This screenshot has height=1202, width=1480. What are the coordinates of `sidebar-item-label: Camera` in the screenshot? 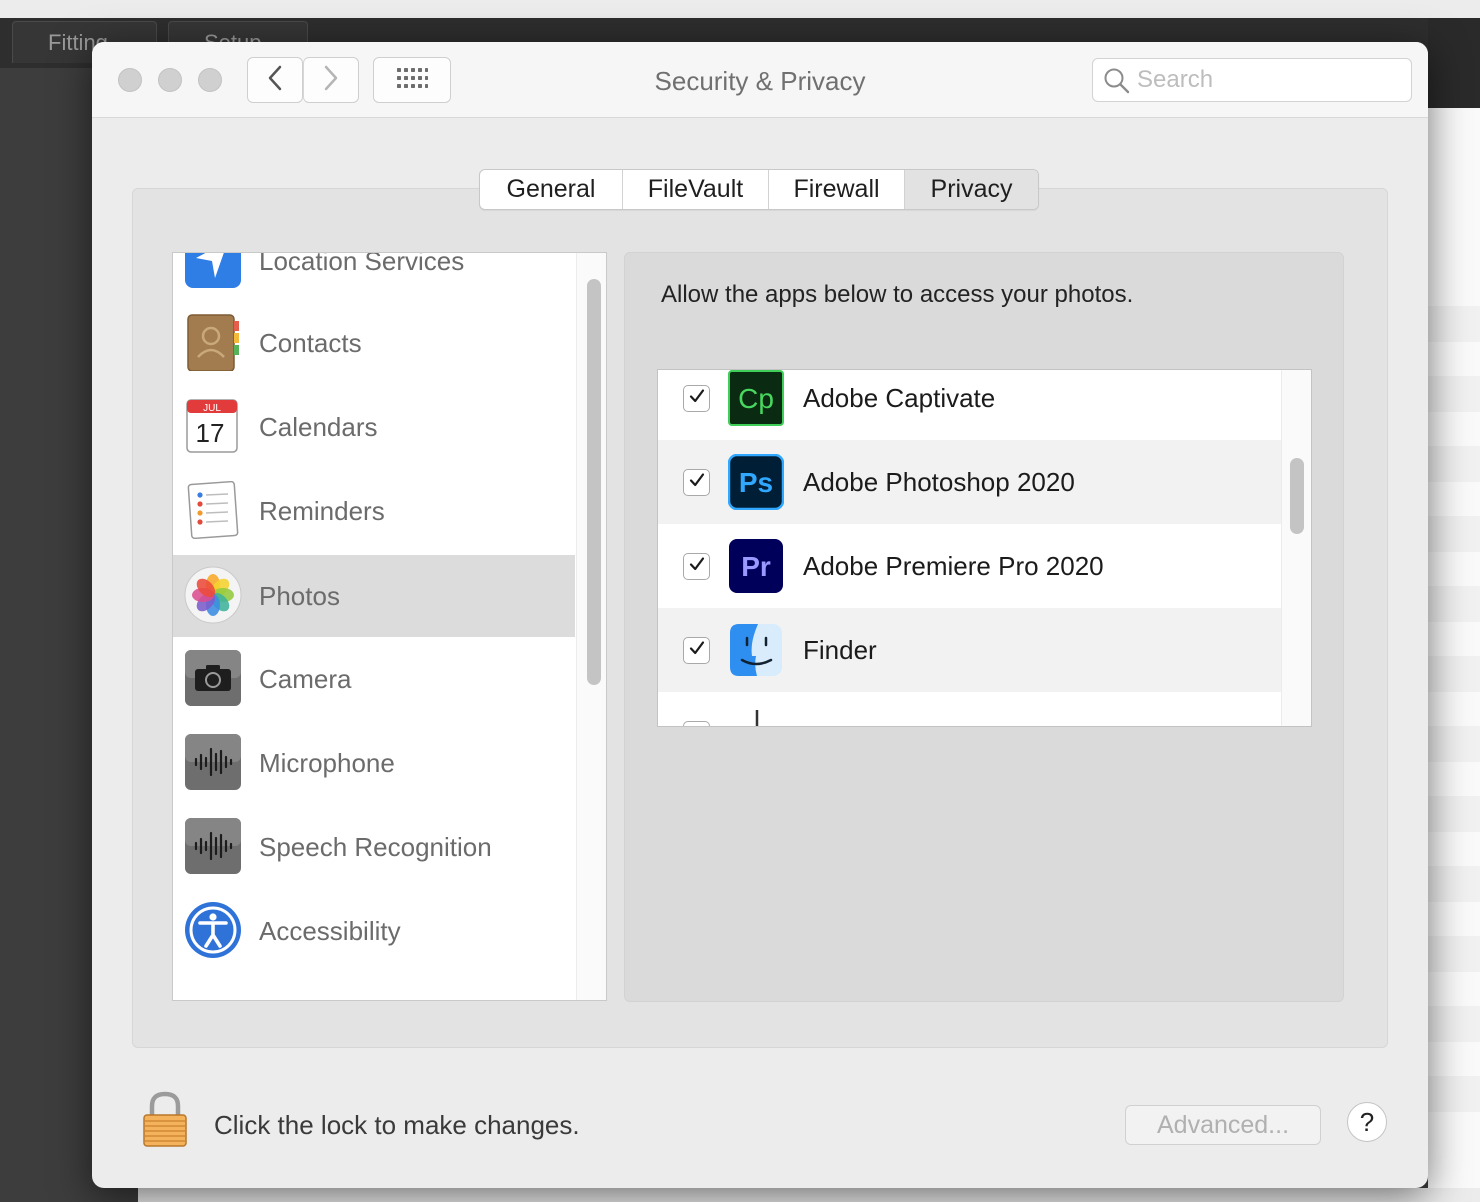 It's located at (305, 679).